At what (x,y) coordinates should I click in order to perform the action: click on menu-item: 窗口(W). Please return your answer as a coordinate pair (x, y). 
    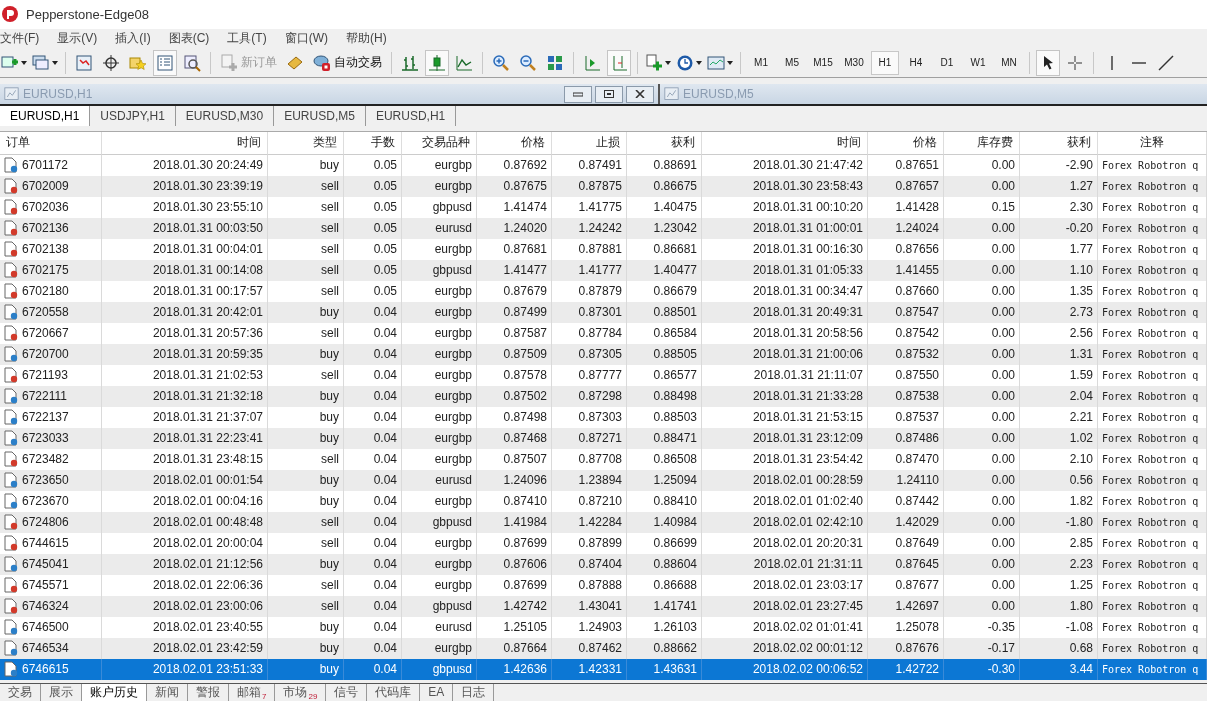
    Looking at the image, I should click on (306, 39).